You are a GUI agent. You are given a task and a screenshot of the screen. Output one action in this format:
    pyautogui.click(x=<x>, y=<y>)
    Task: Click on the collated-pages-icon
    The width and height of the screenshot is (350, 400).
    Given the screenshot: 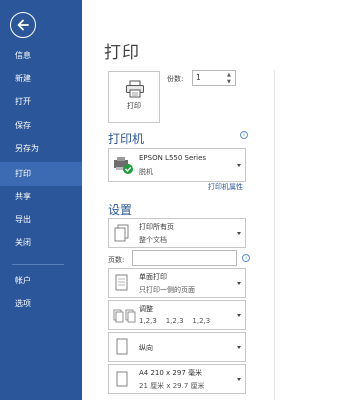 What is the action you would take?
    pyautogui.click(x=124, y=316)
    